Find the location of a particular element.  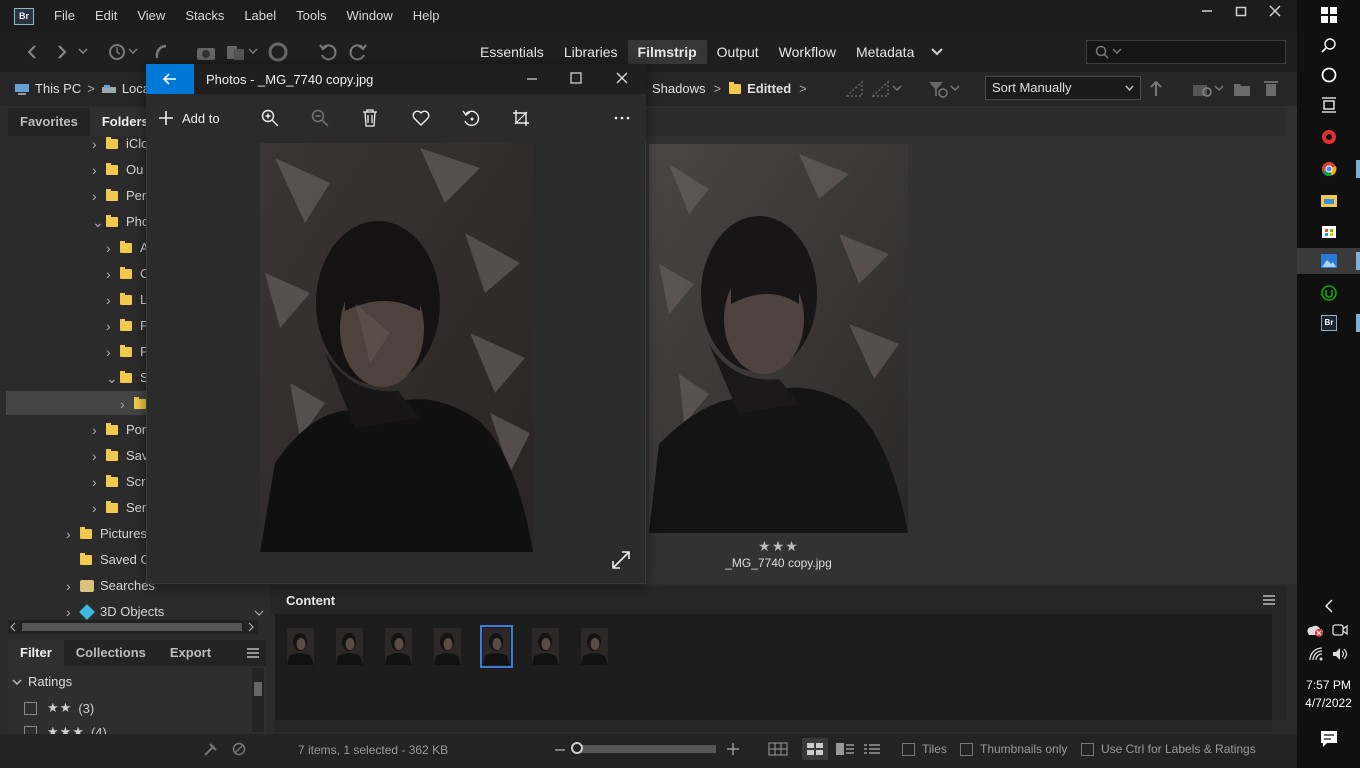

workspace-workflow: Workflow is located at coordinates (807, 52).